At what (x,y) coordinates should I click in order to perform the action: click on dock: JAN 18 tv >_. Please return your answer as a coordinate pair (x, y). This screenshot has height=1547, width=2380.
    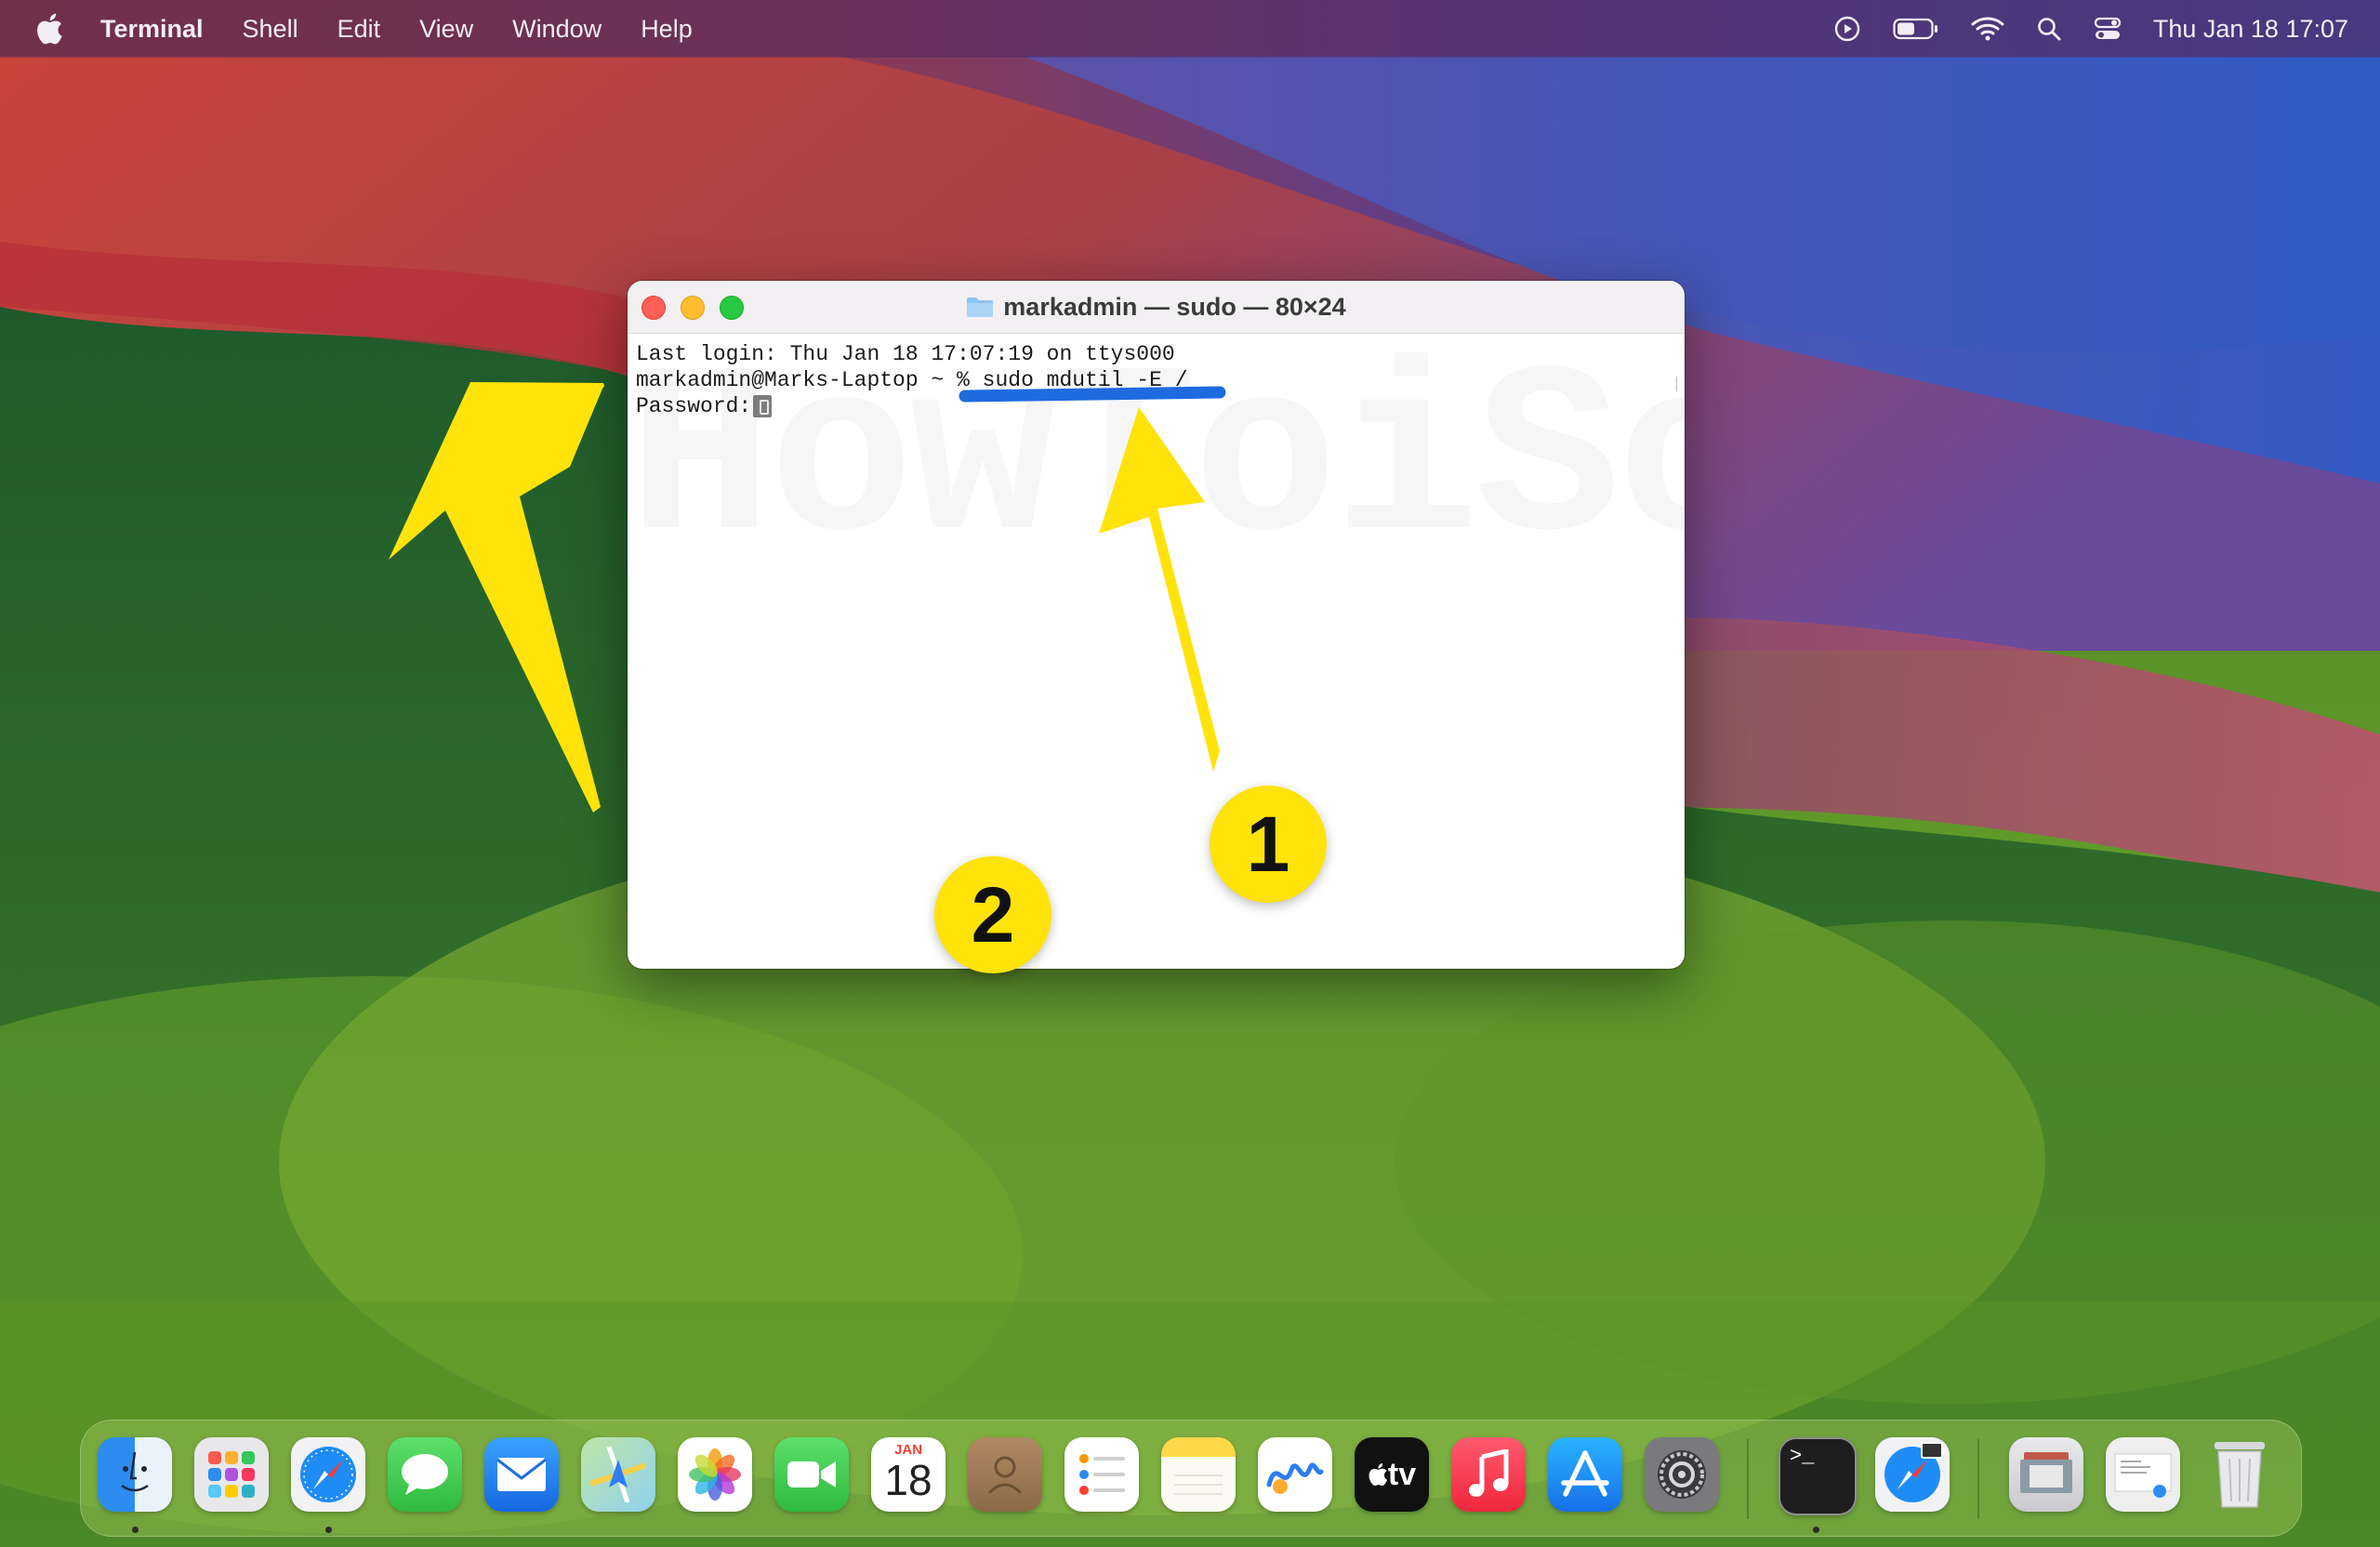
    Looking at the image, I should click on (1191, 1478).